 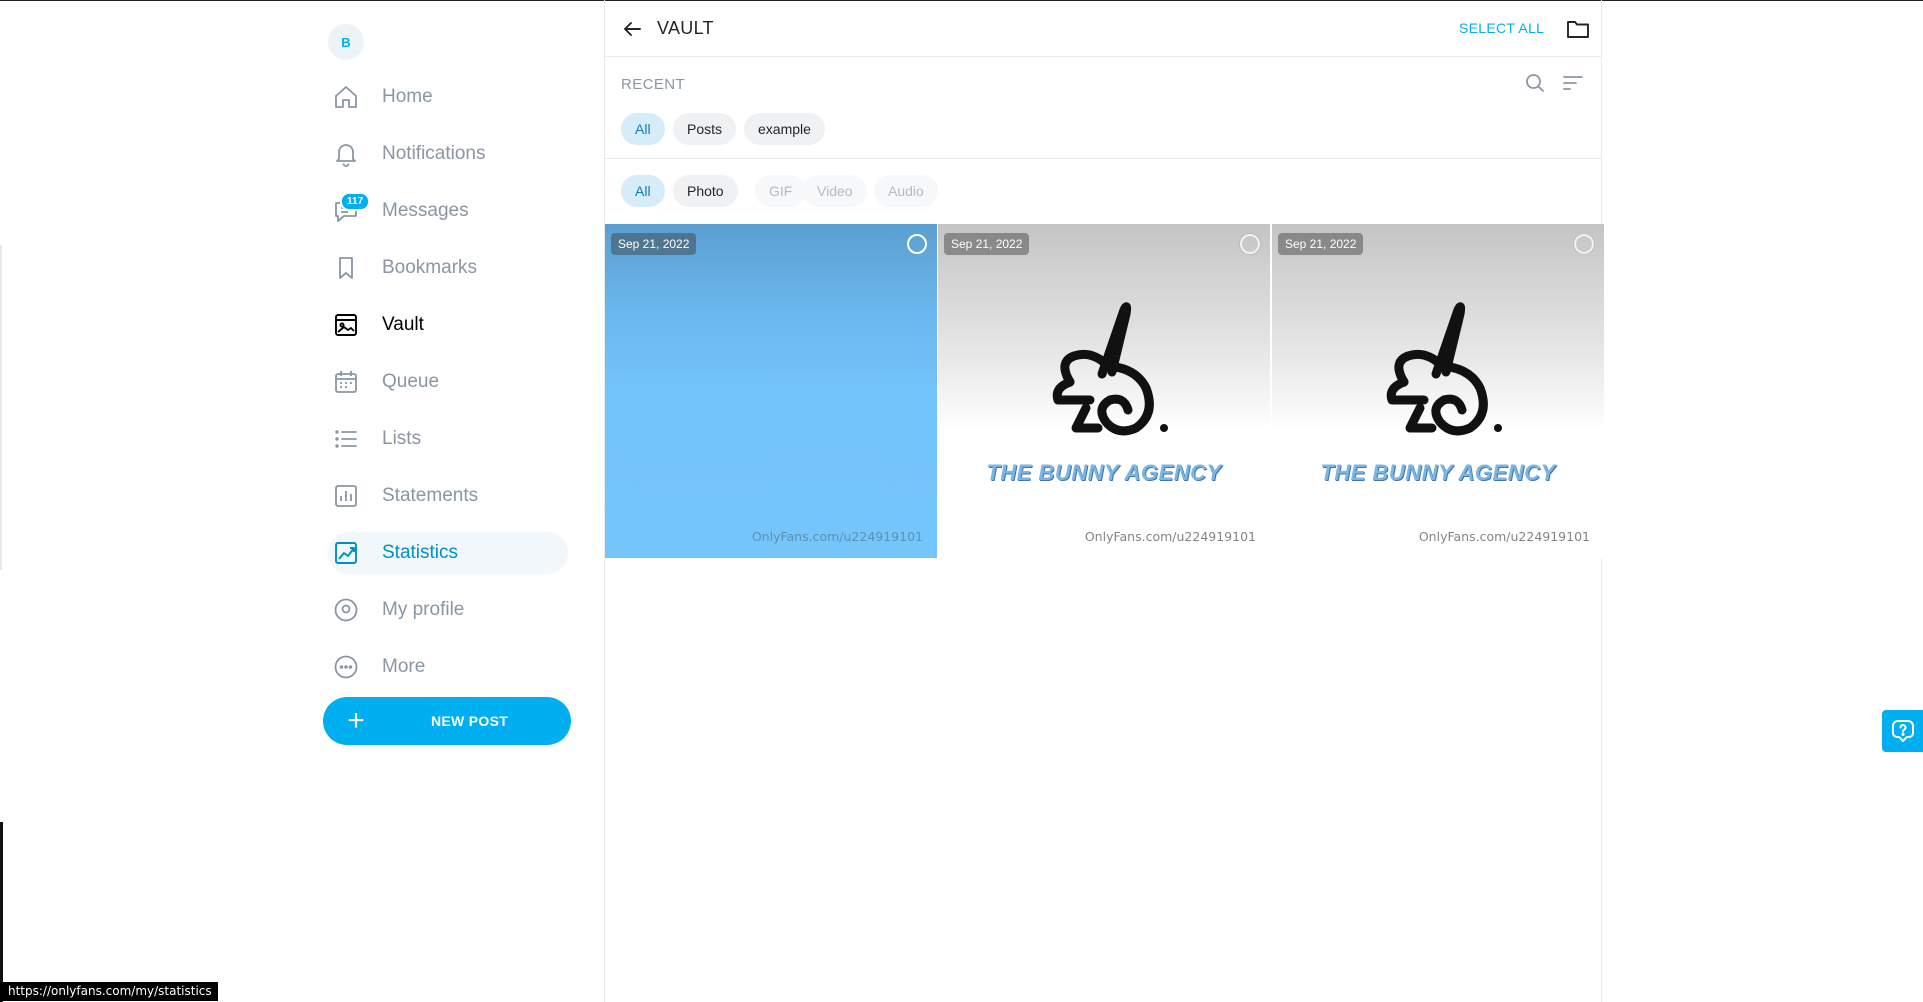 What do you see at coordinates (425, 210) in the screenshot?
I see `sidebar-item-label: Messages` at bounding box center [425, 210].